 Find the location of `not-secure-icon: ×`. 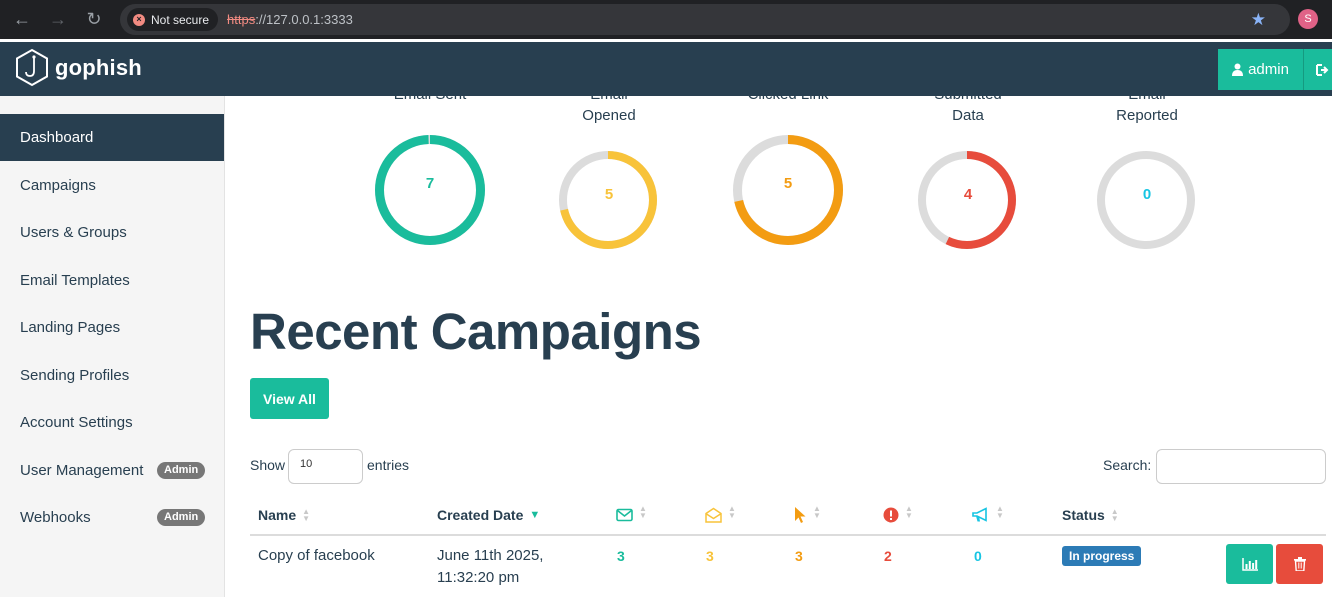

not-secure-icon: × is located at coordinates (139, 19).